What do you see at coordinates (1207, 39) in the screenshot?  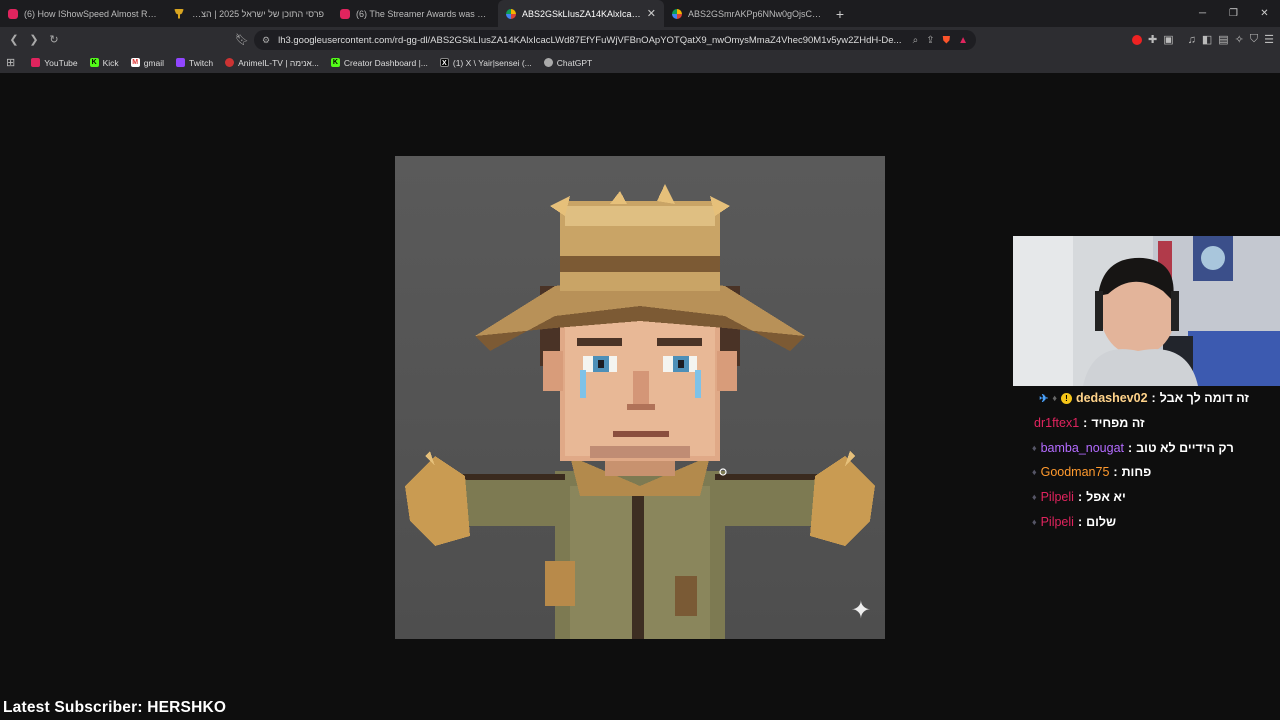 I see `sidebar-icon: ◧` at bounding box center [1207, 39].